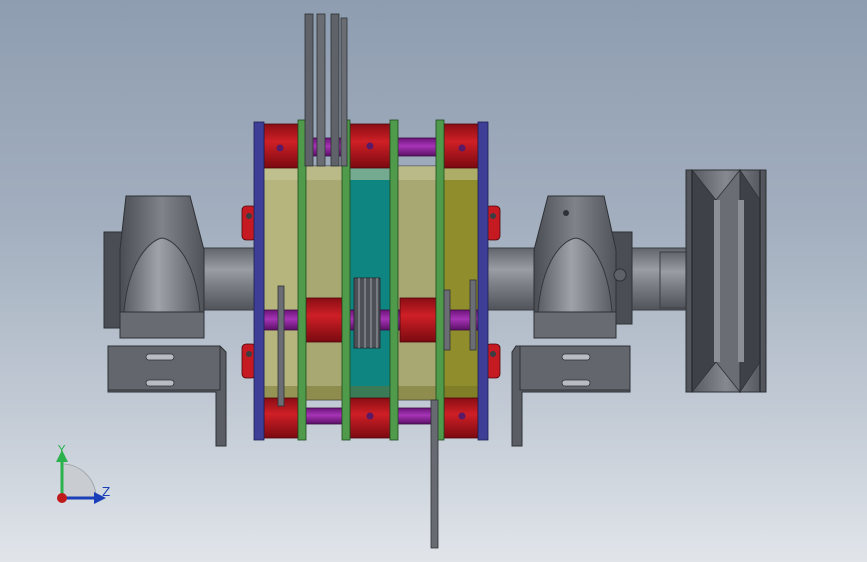  What do you see at coordinates (571, 396) in the screenshot?
I see `right-mounting-foot` at bounding box center [571, 396].